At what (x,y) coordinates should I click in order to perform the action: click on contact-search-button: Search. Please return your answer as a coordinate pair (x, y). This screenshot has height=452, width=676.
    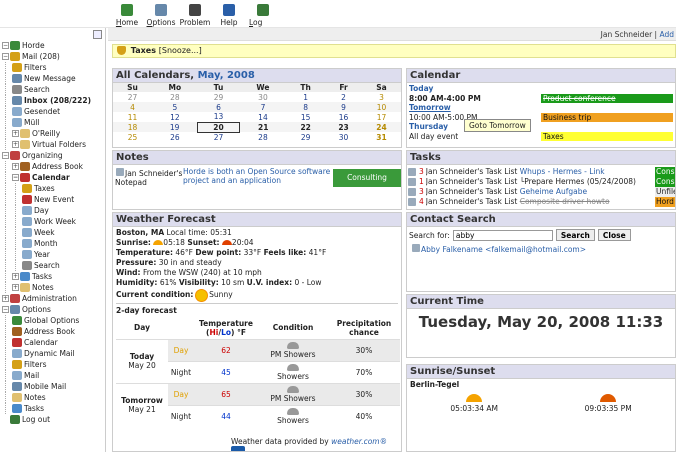
    Looking at the image, I should click on (575, 235).